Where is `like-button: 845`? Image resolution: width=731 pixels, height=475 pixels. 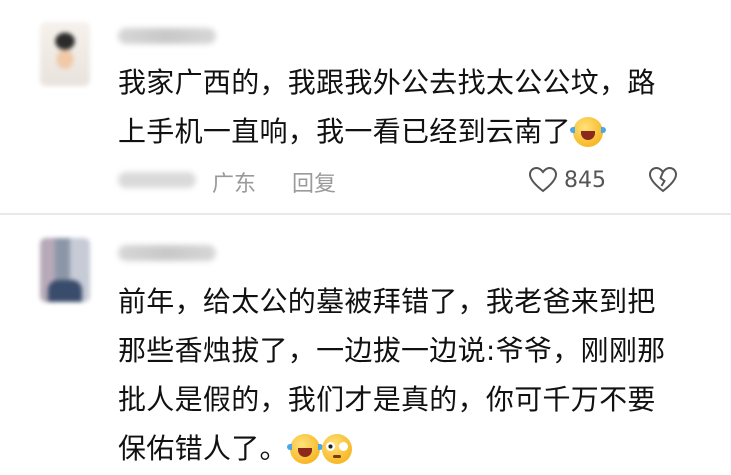 like-button: 845 is located at coordinates (567, 180).